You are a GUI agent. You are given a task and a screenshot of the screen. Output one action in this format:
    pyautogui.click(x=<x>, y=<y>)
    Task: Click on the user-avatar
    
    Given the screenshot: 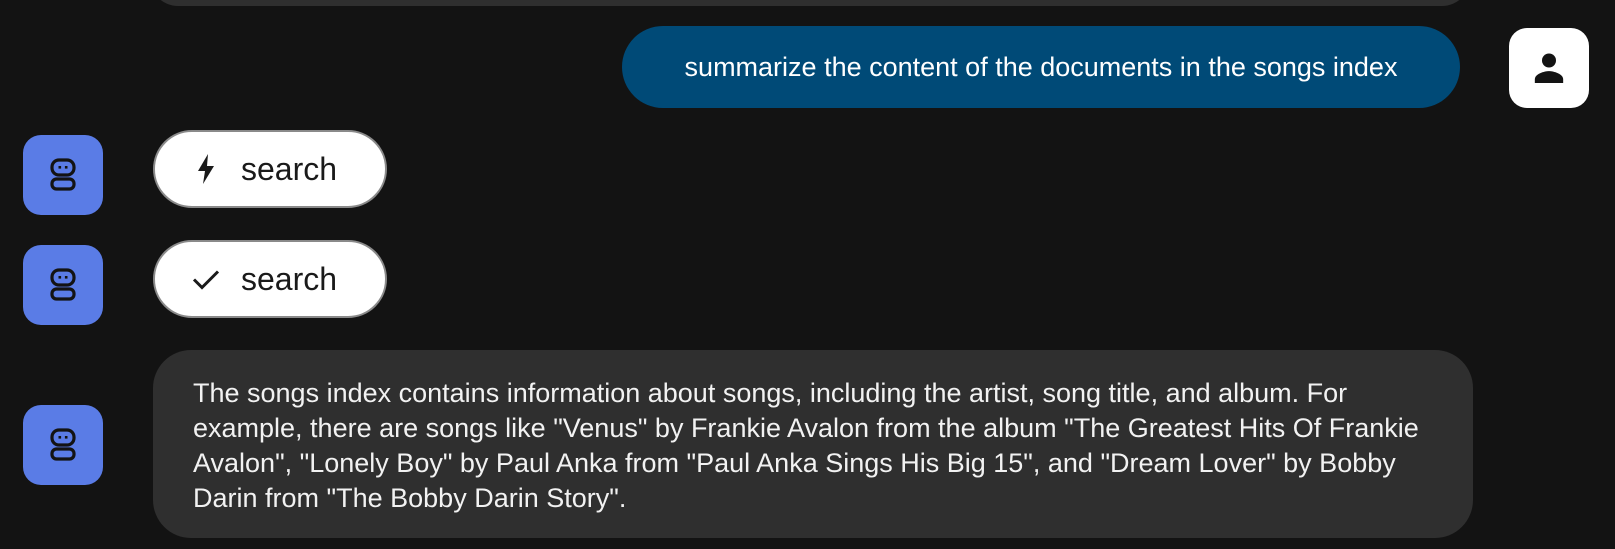 What is the action you would take?
    pyautogui.click(x=1549, y=68)
    